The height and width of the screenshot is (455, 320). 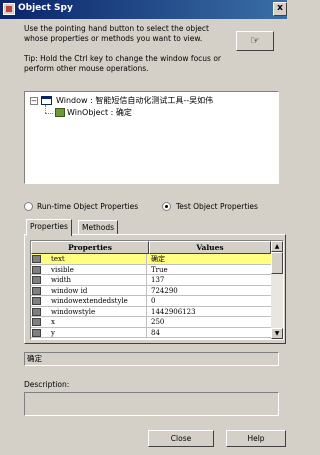 I want to click on table-row: text 确定, so click(x=151, y=259).